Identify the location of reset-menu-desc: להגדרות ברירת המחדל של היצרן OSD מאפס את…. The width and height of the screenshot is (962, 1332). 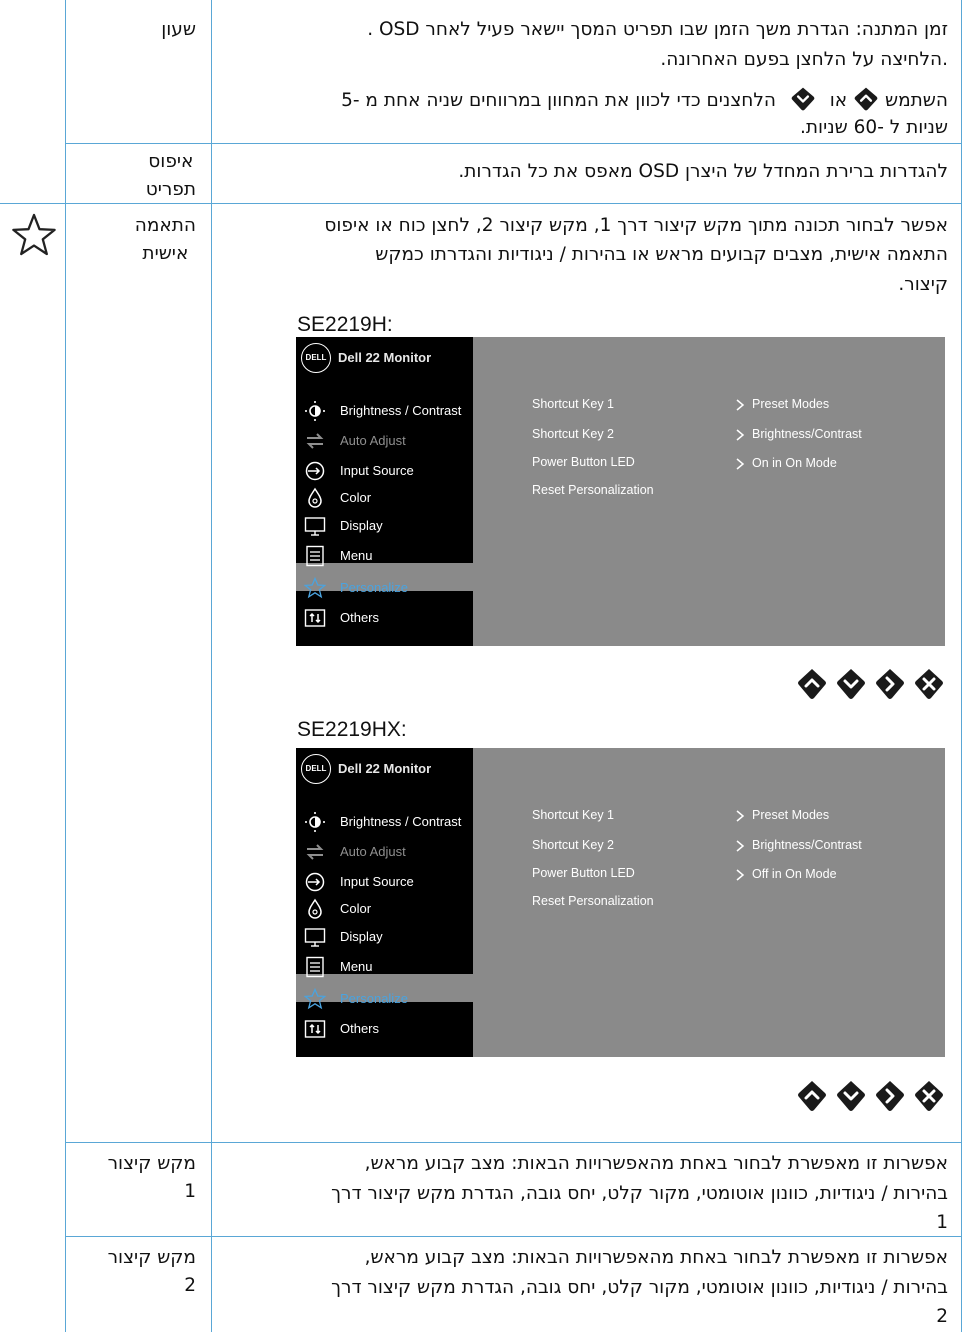
(703, 171).